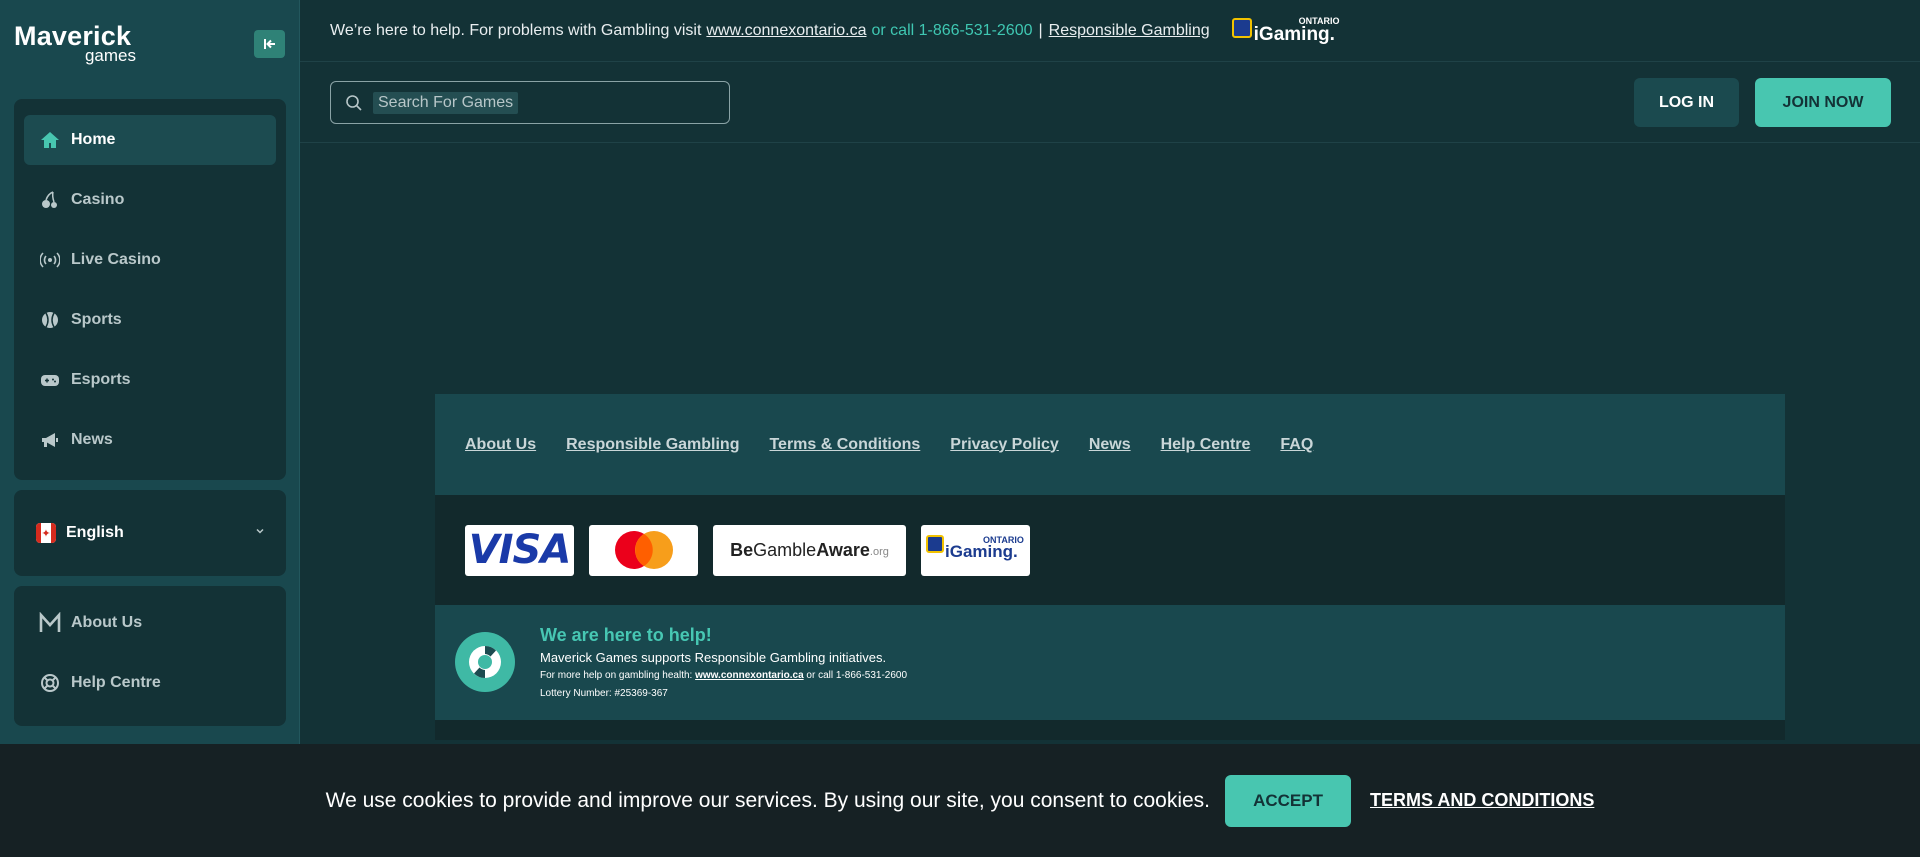 The height and width of the screenshot is (857, 1920). Describe the element at coordinates (76, 44) in the screenshot. I see `maverick-logo: Maverick games` at that location.